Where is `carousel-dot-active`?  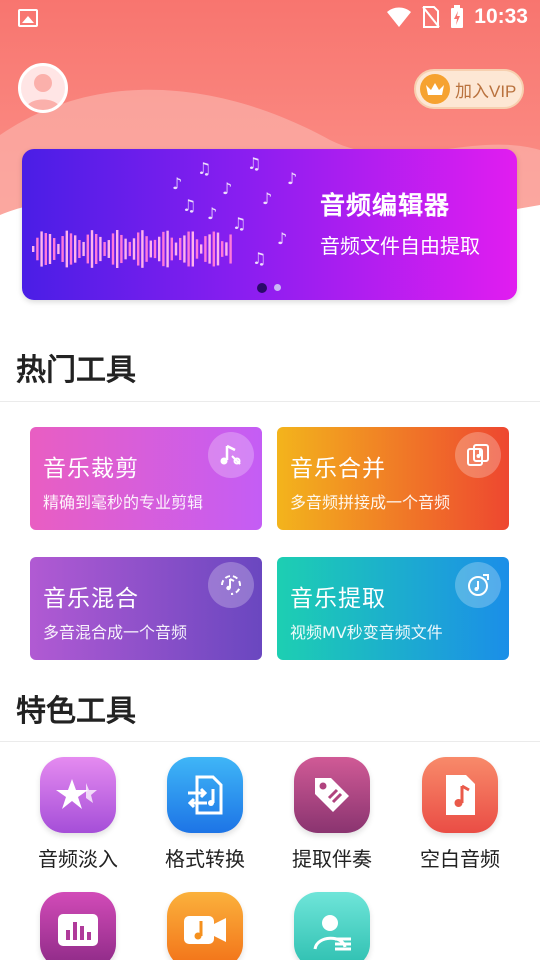
carousel-dot-active is located at coordinates (262, 288).